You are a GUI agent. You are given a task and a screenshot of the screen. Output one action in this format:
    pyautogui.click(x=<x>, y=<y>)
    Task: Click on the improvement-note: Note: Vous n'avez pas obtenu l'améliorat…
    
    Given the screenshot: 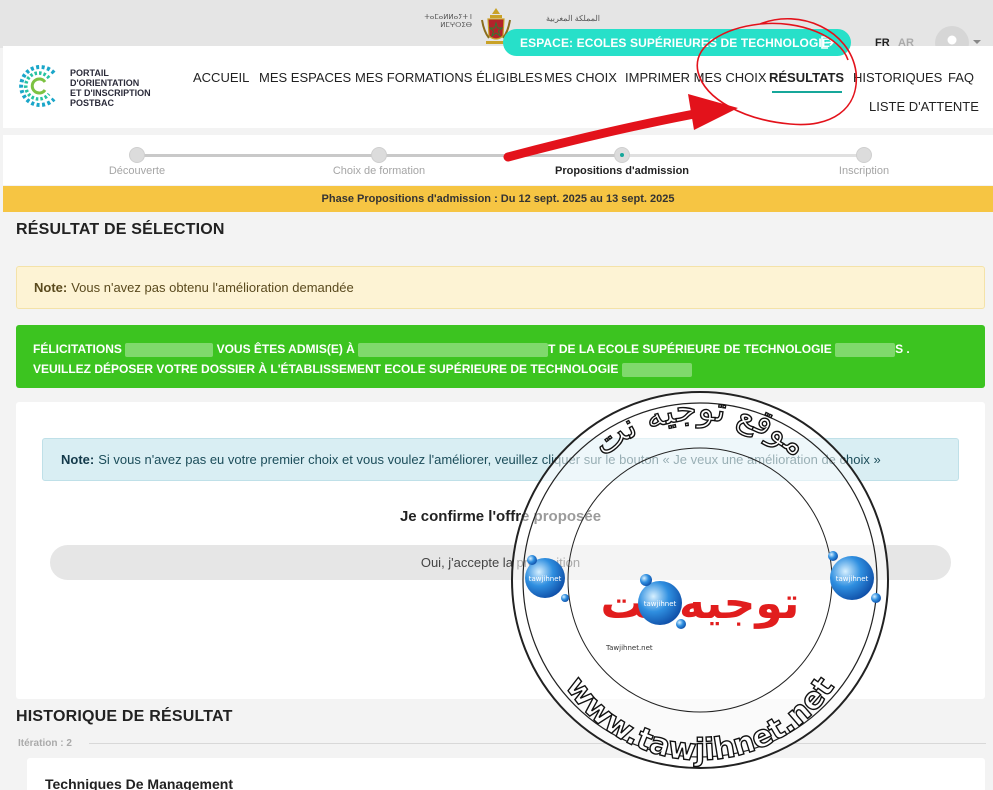 What is the action you would take?
    pyautogui.click(x=500, y=287)
    